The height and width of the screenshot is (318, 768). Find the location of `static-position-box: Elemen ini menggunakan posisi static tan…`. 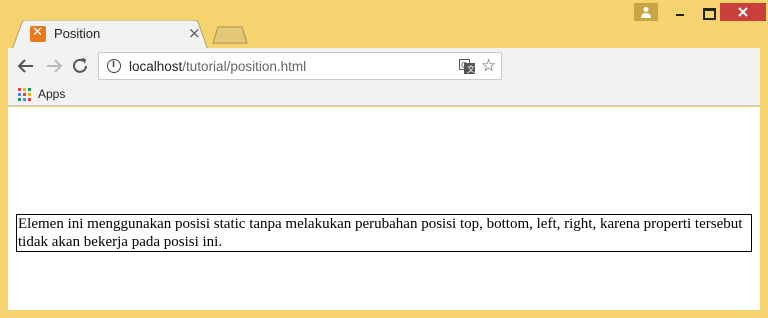

static-position-box: Elemen ini menggunakan posisi static tan… is located at coordinates (384, 233).